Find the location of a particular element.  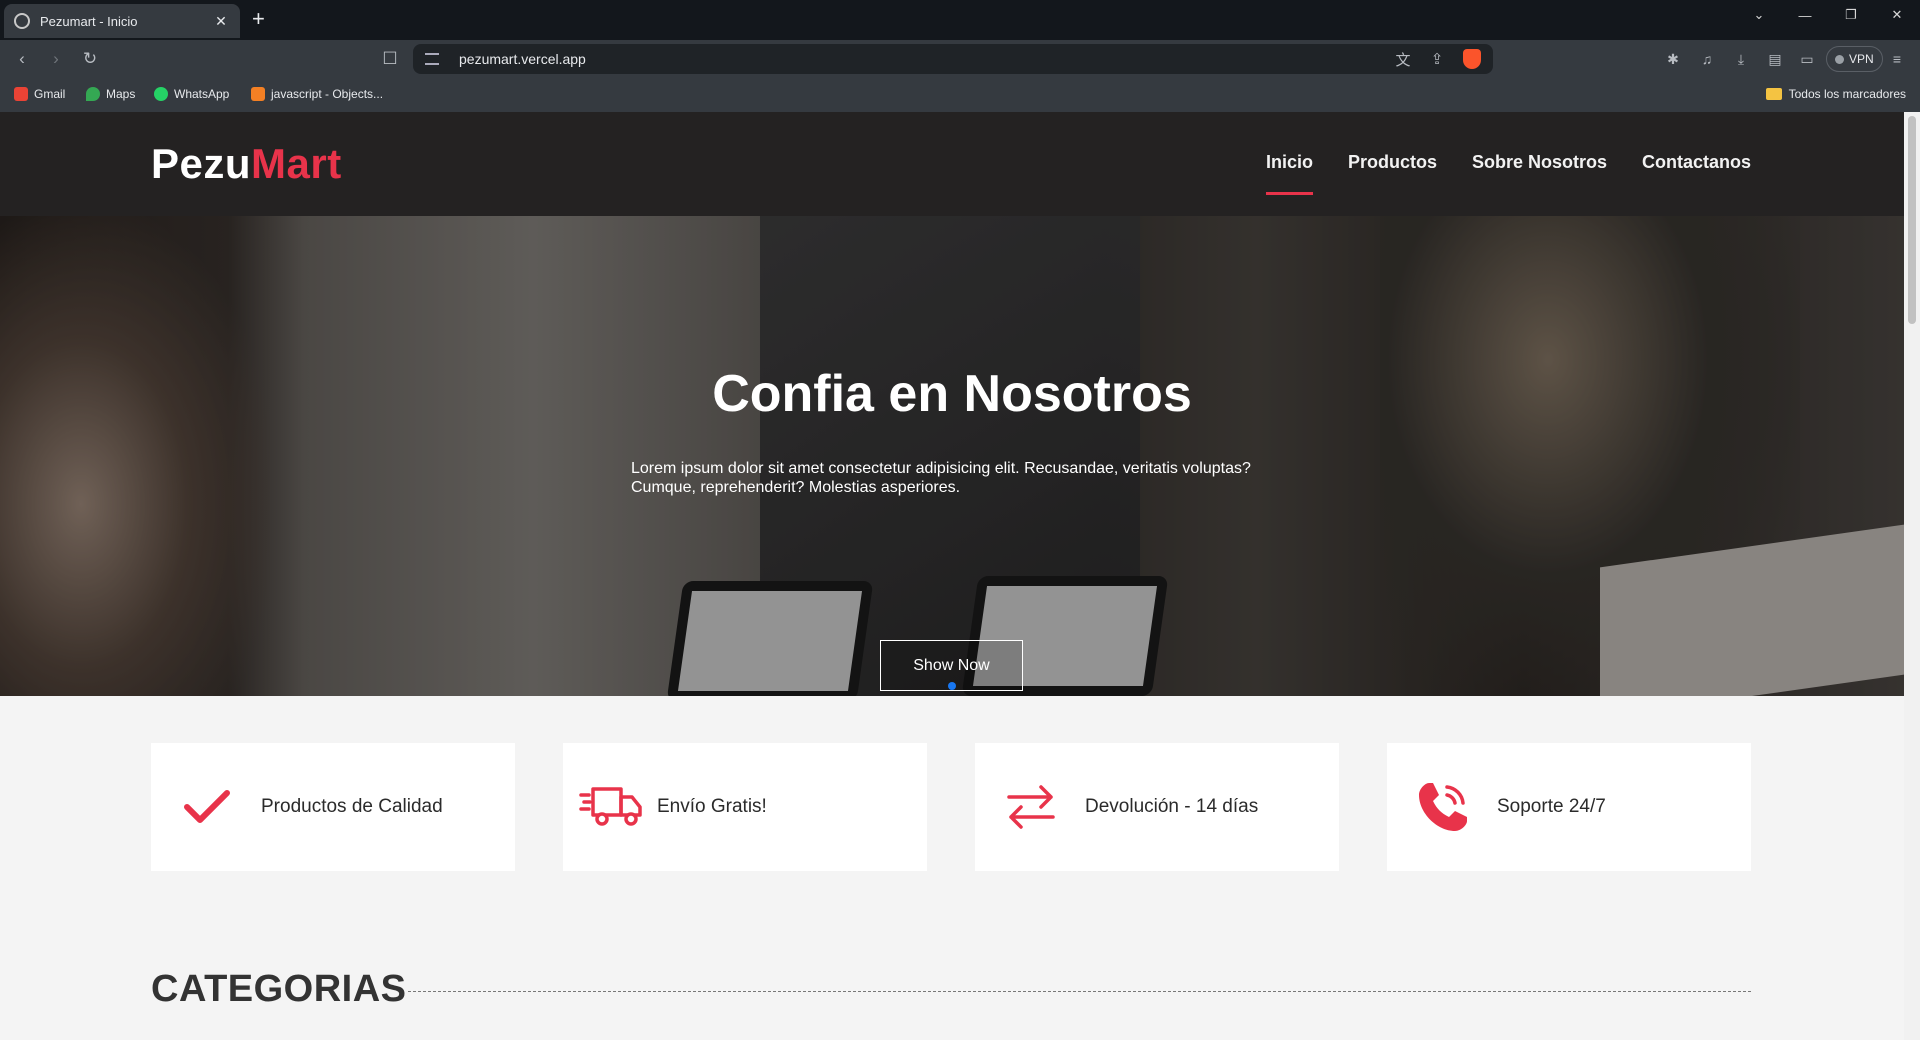

minimize-button: — is located at coordinates (1805, 15).